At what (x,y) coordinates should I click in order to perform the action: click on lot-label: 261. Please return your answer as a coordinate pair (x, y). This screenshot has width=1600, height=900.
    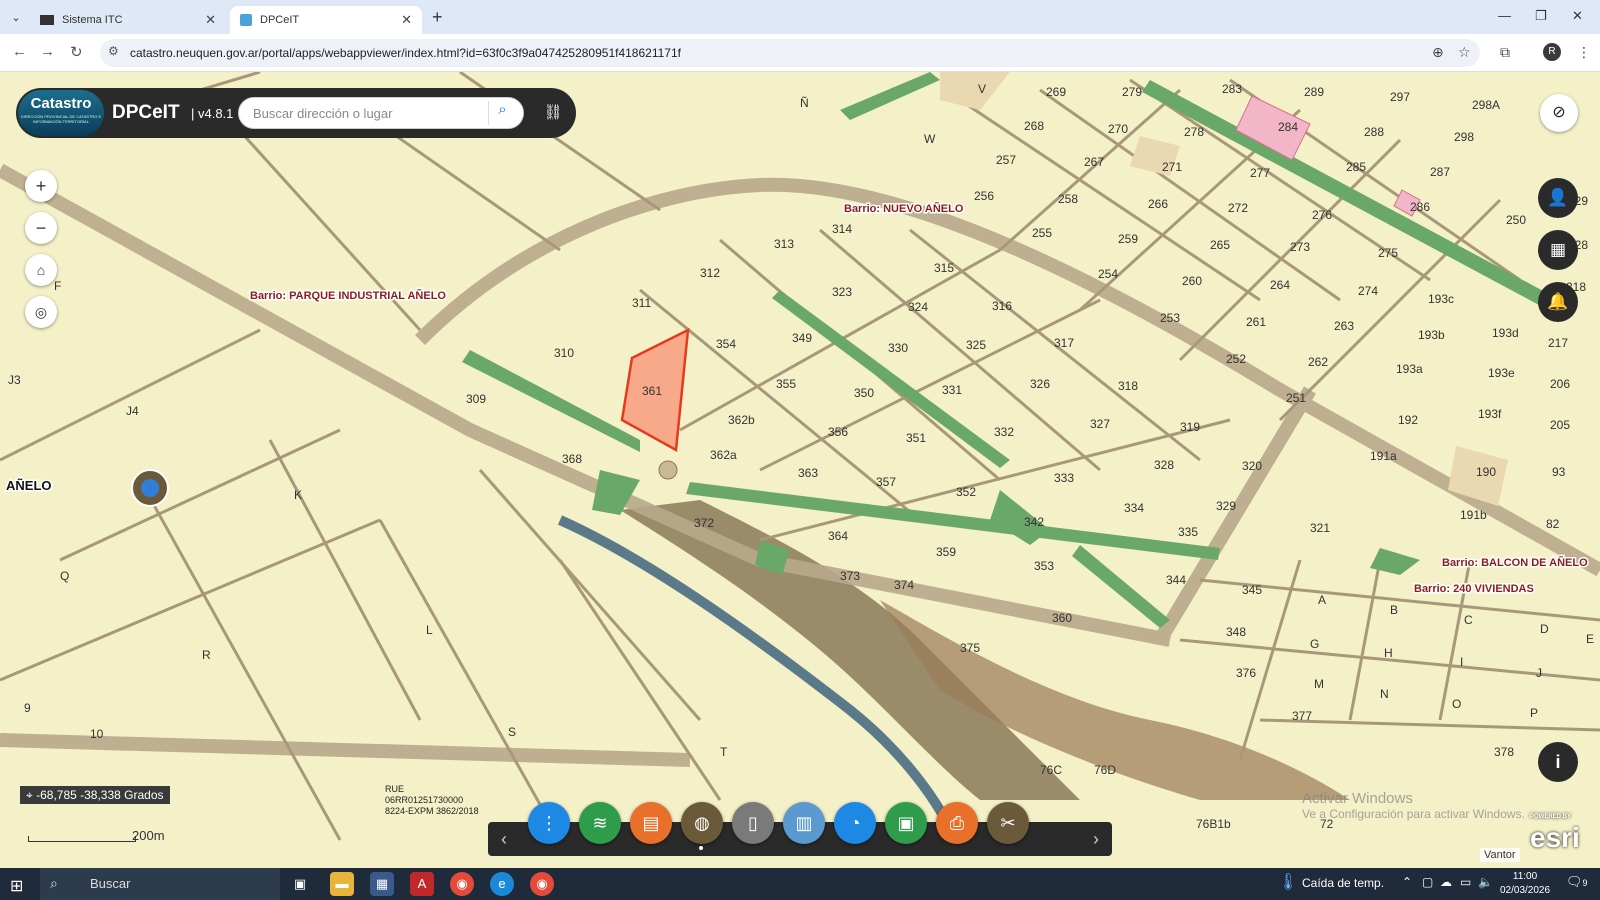
    Looking at the image, I should click on (1256, 322).